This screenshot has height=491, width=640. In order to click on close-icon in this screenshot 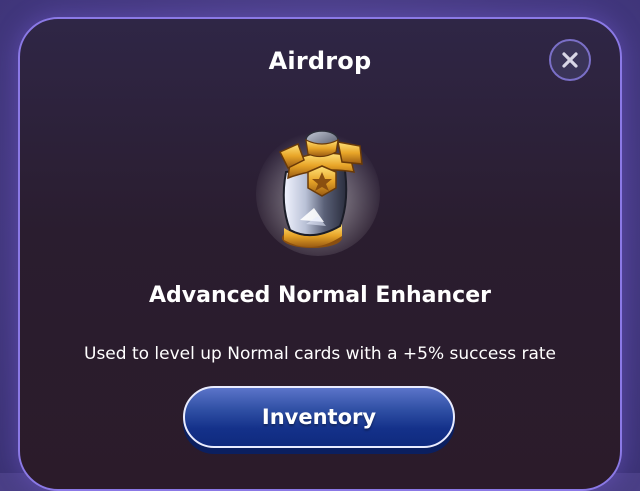, I will do `click(570, 60)`.